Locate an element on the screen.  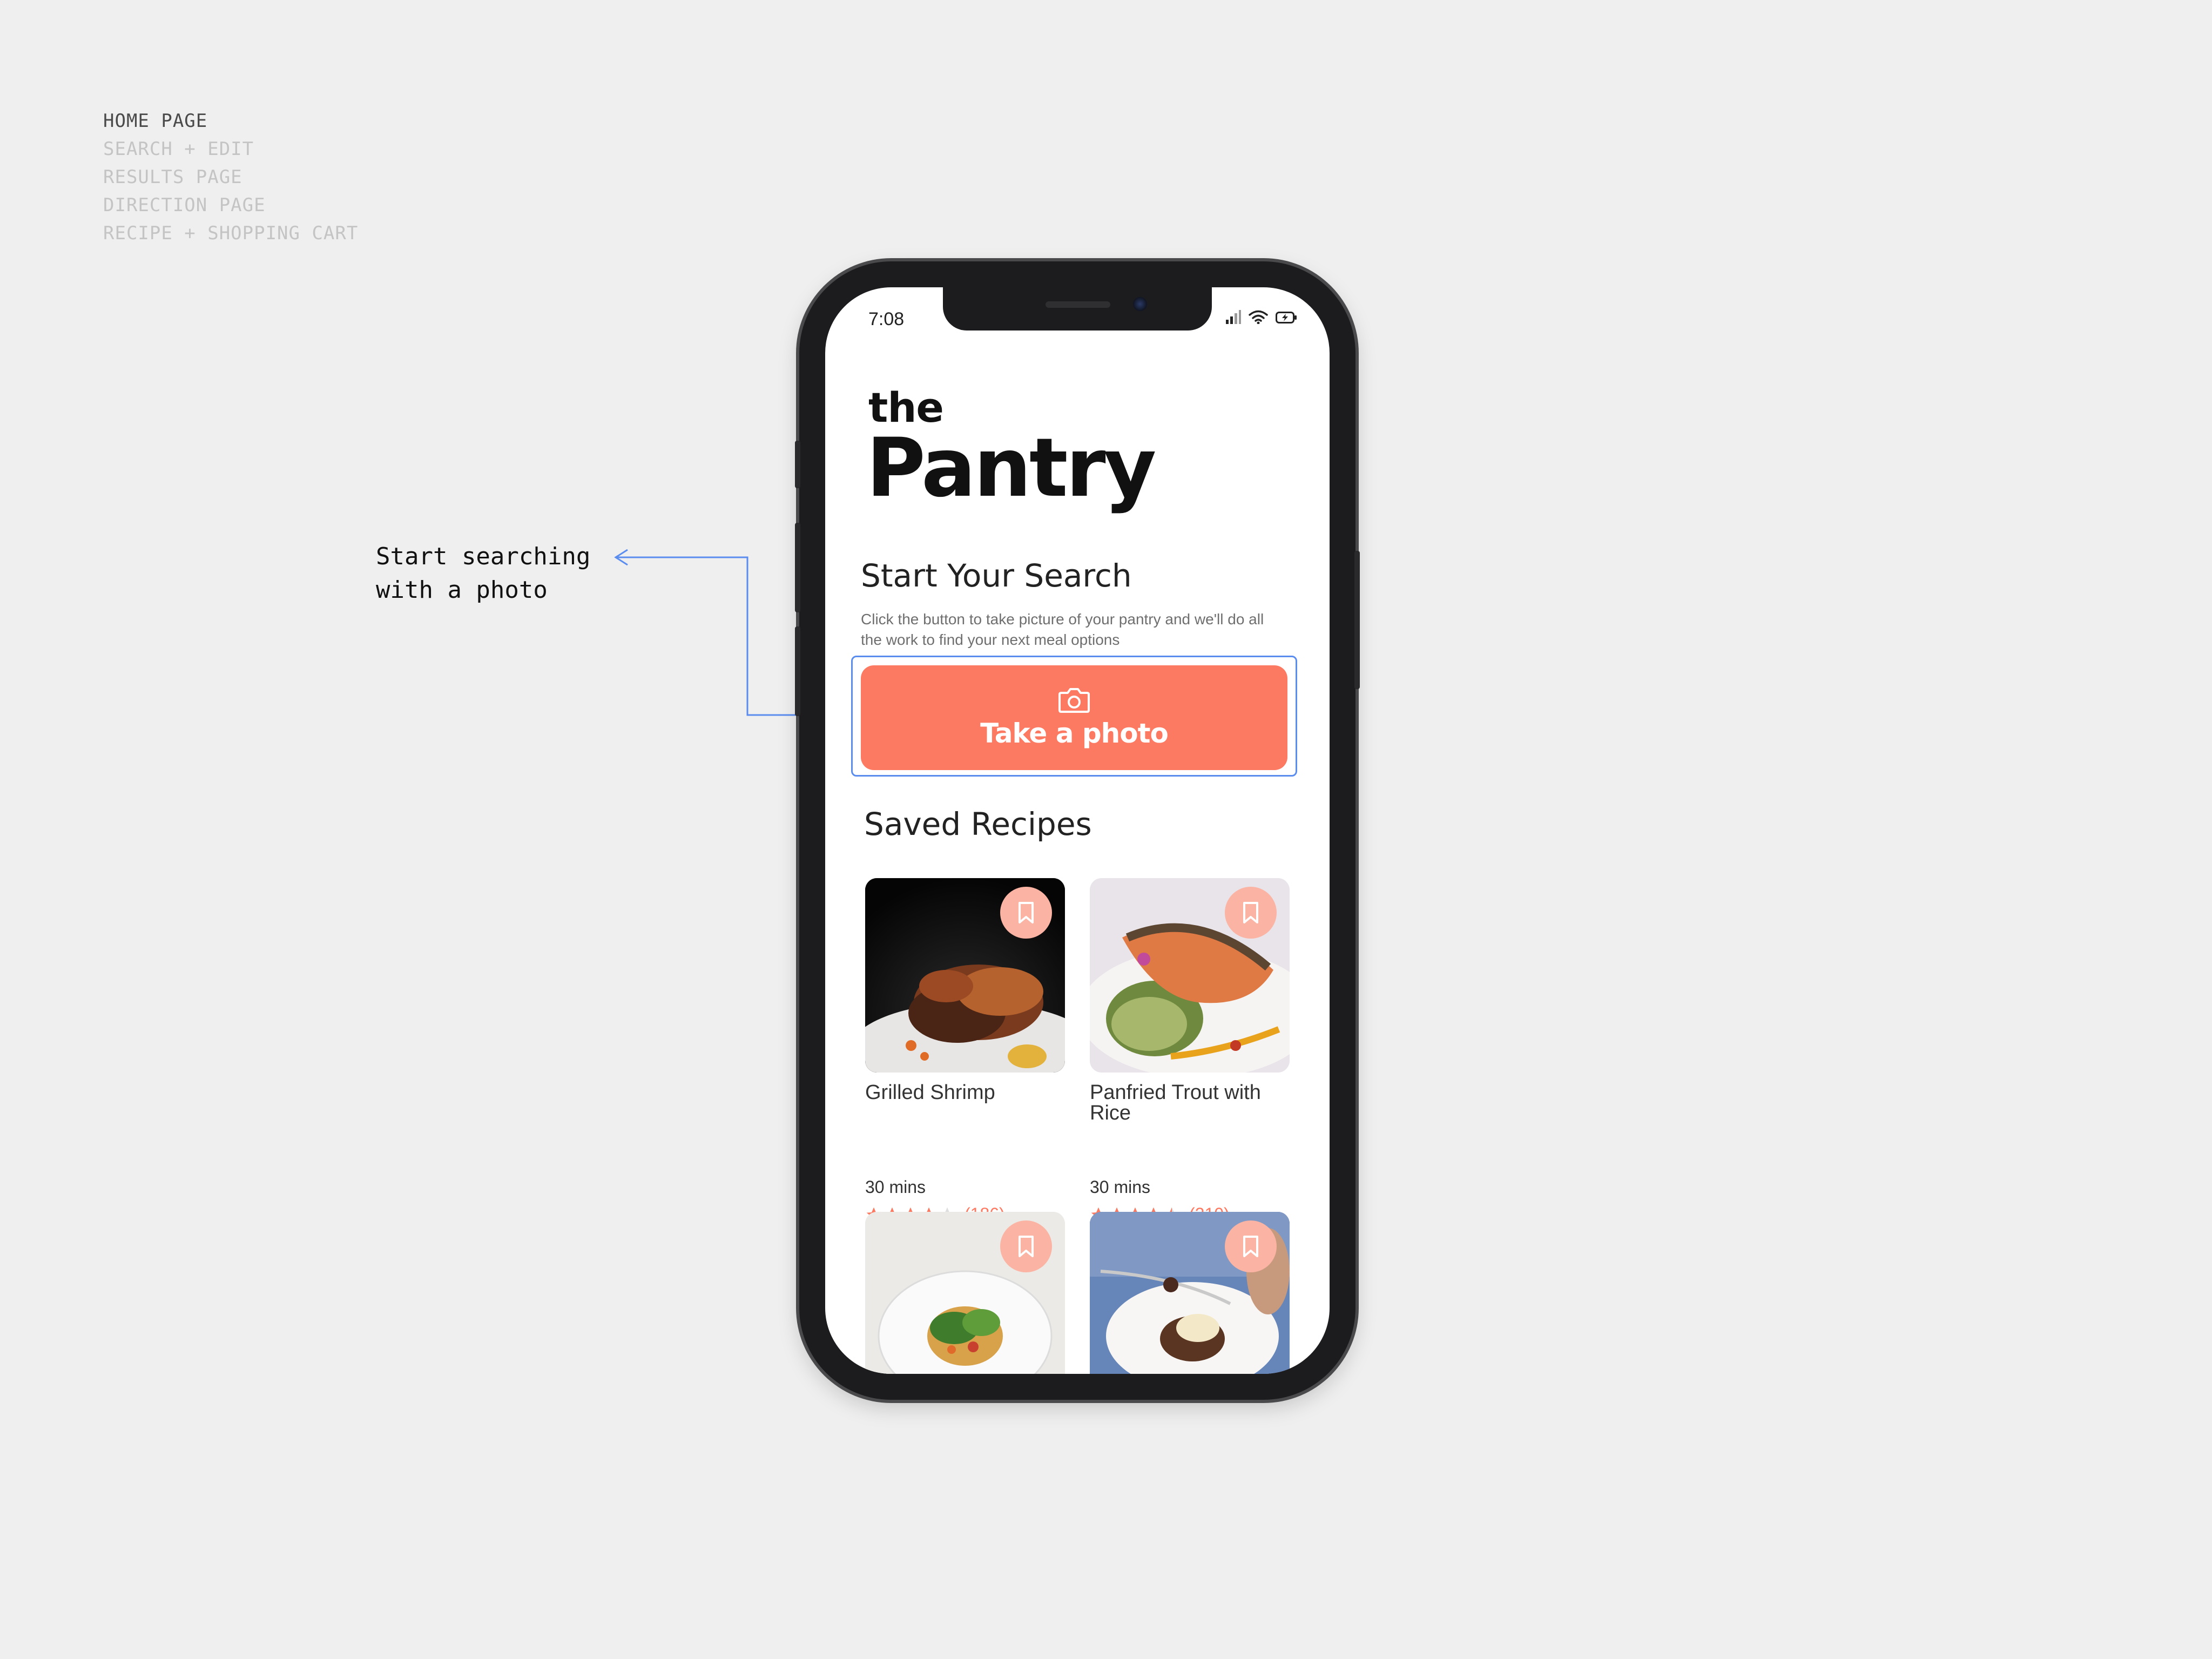
nav-item-results-page: RESULTS PAGE is located at coordinates (230, 177).